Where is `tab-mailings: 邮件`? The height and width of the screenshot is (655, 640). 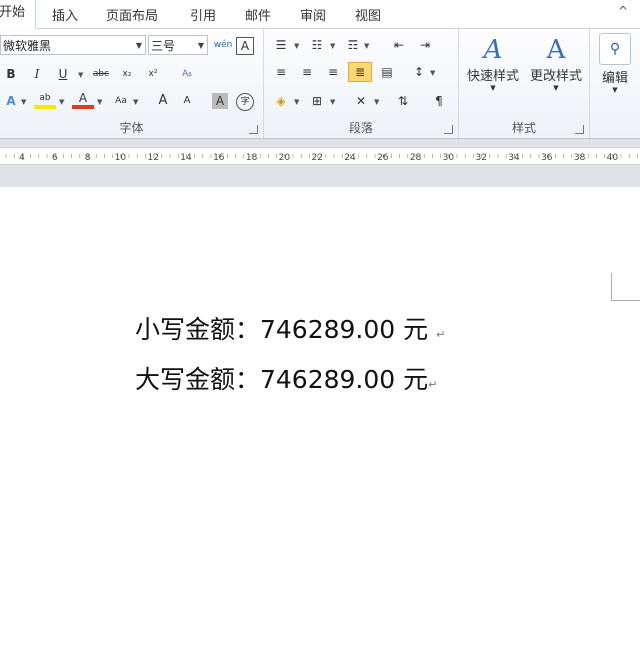 tab-mailings: 邮件 is located at coordinates (258, 14).